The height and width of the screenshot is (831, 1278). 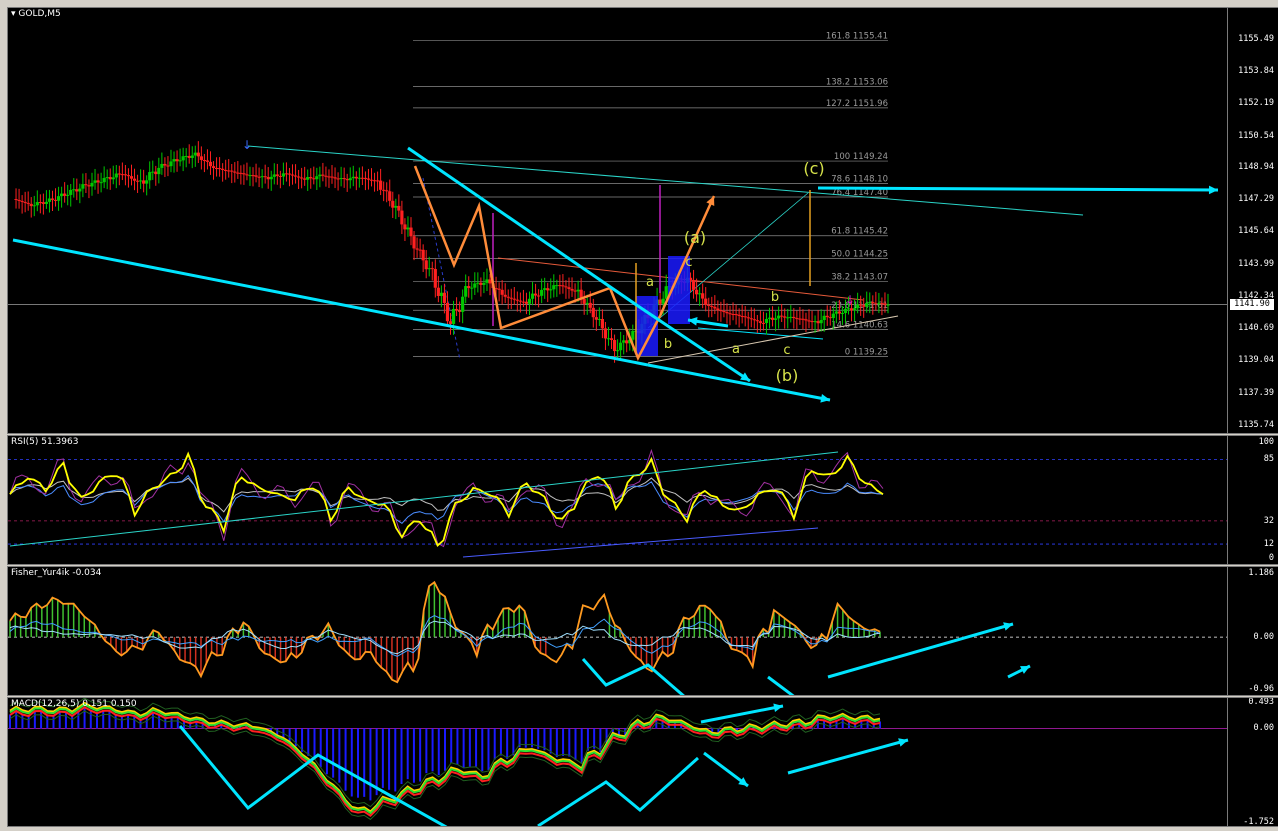 What do you see at coordinates (1252, 500) in the screenshot?
I see `rsi-scale: 100 85 32 12 0` at bounding box center [1252, 500].